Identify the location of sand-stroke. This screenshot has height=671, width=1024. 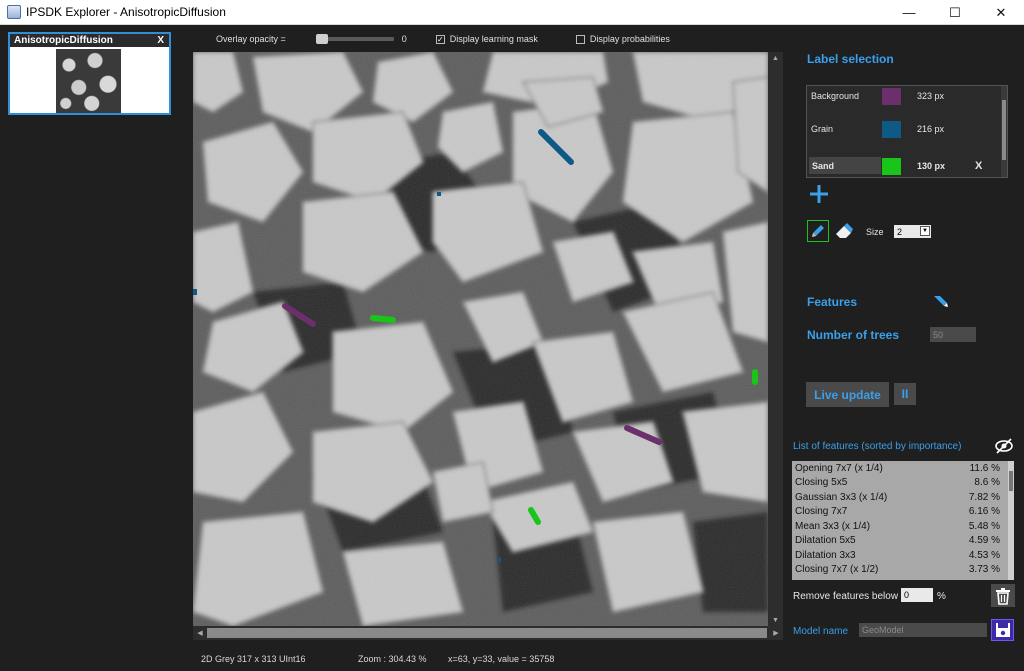
(383, 319).